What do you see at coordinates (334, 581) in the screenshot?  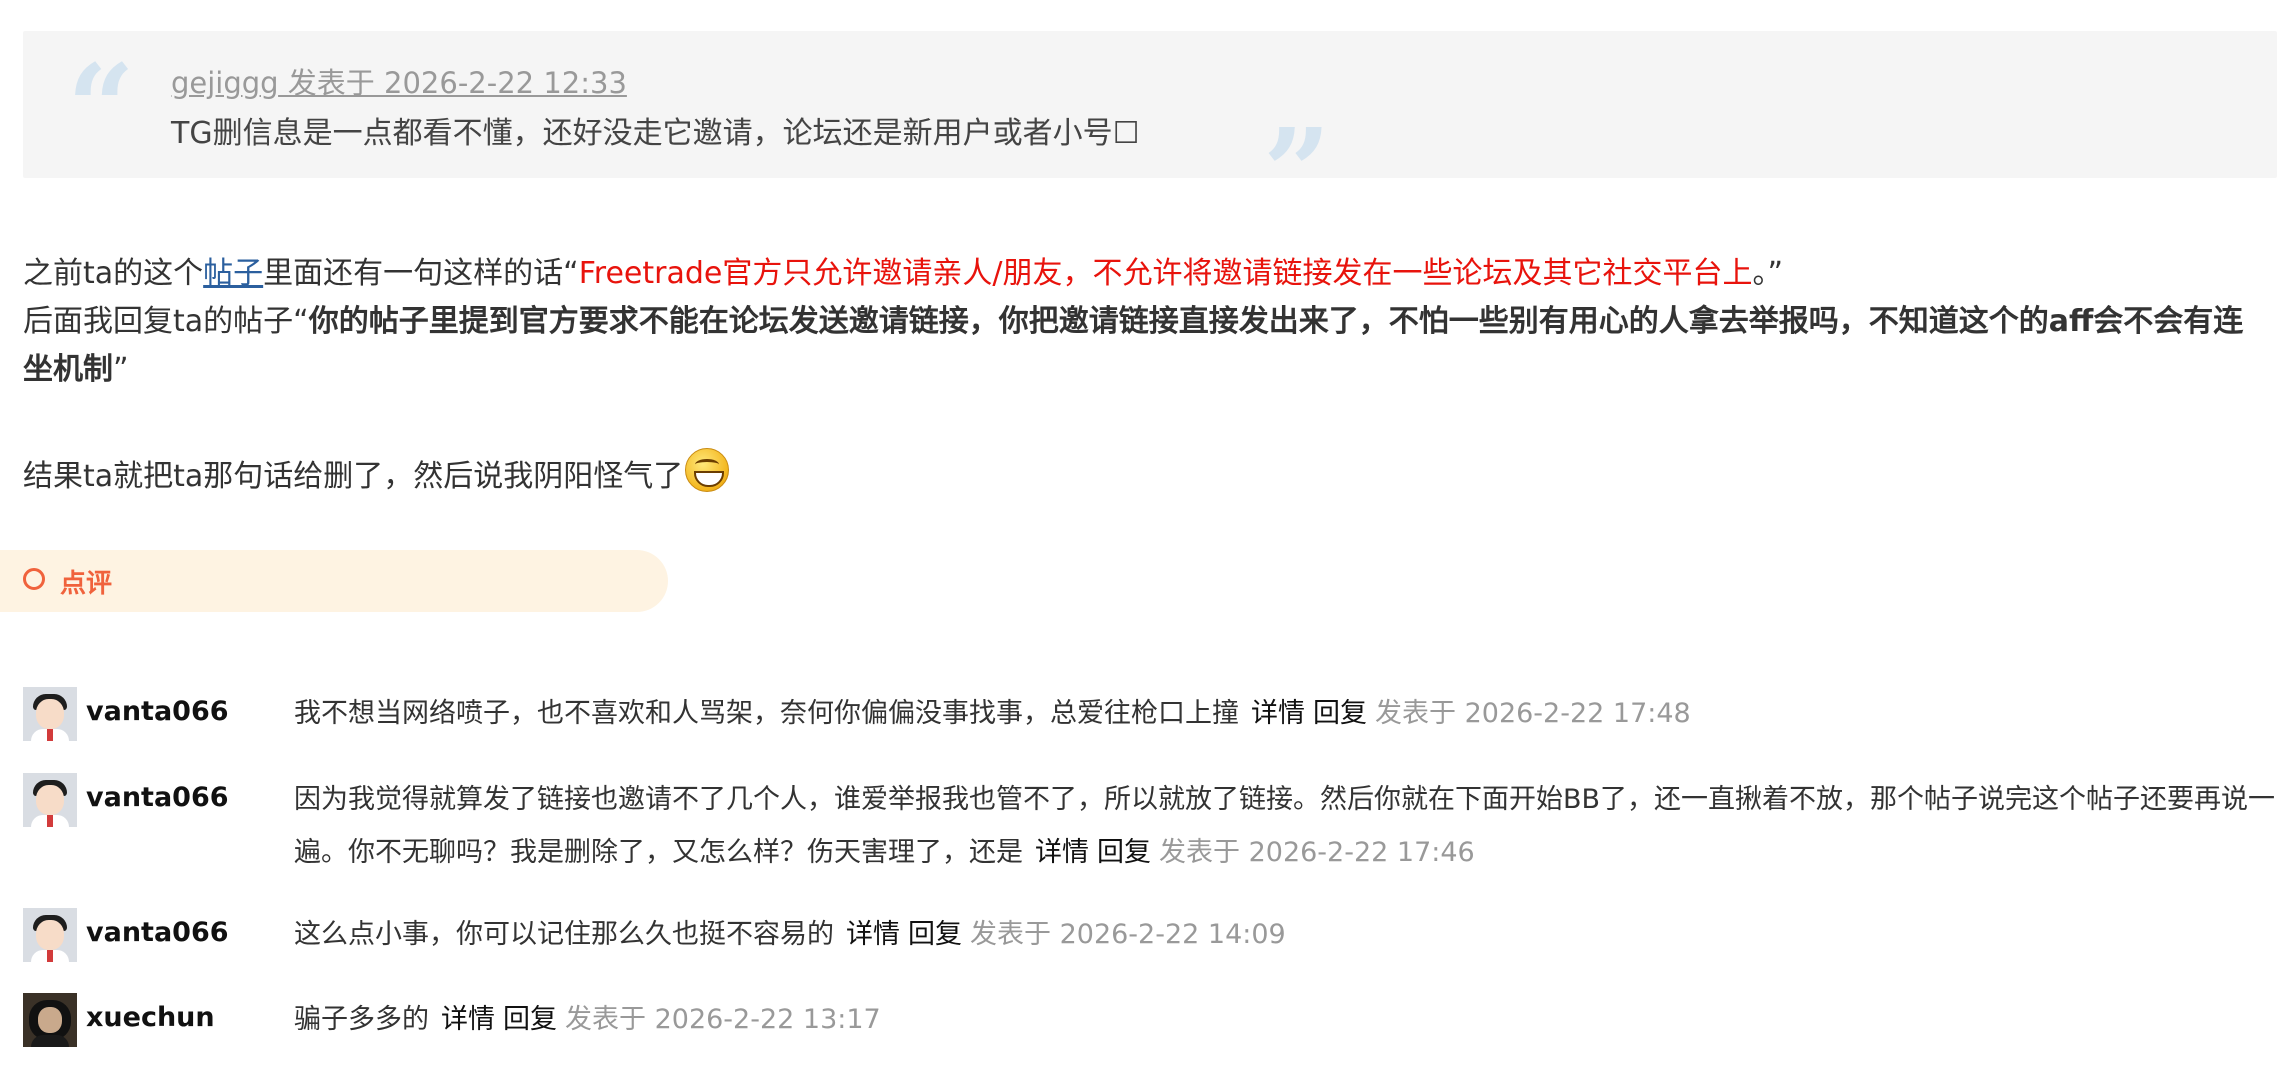 I see `review-header: 点评` at bounding box center [334, 581].